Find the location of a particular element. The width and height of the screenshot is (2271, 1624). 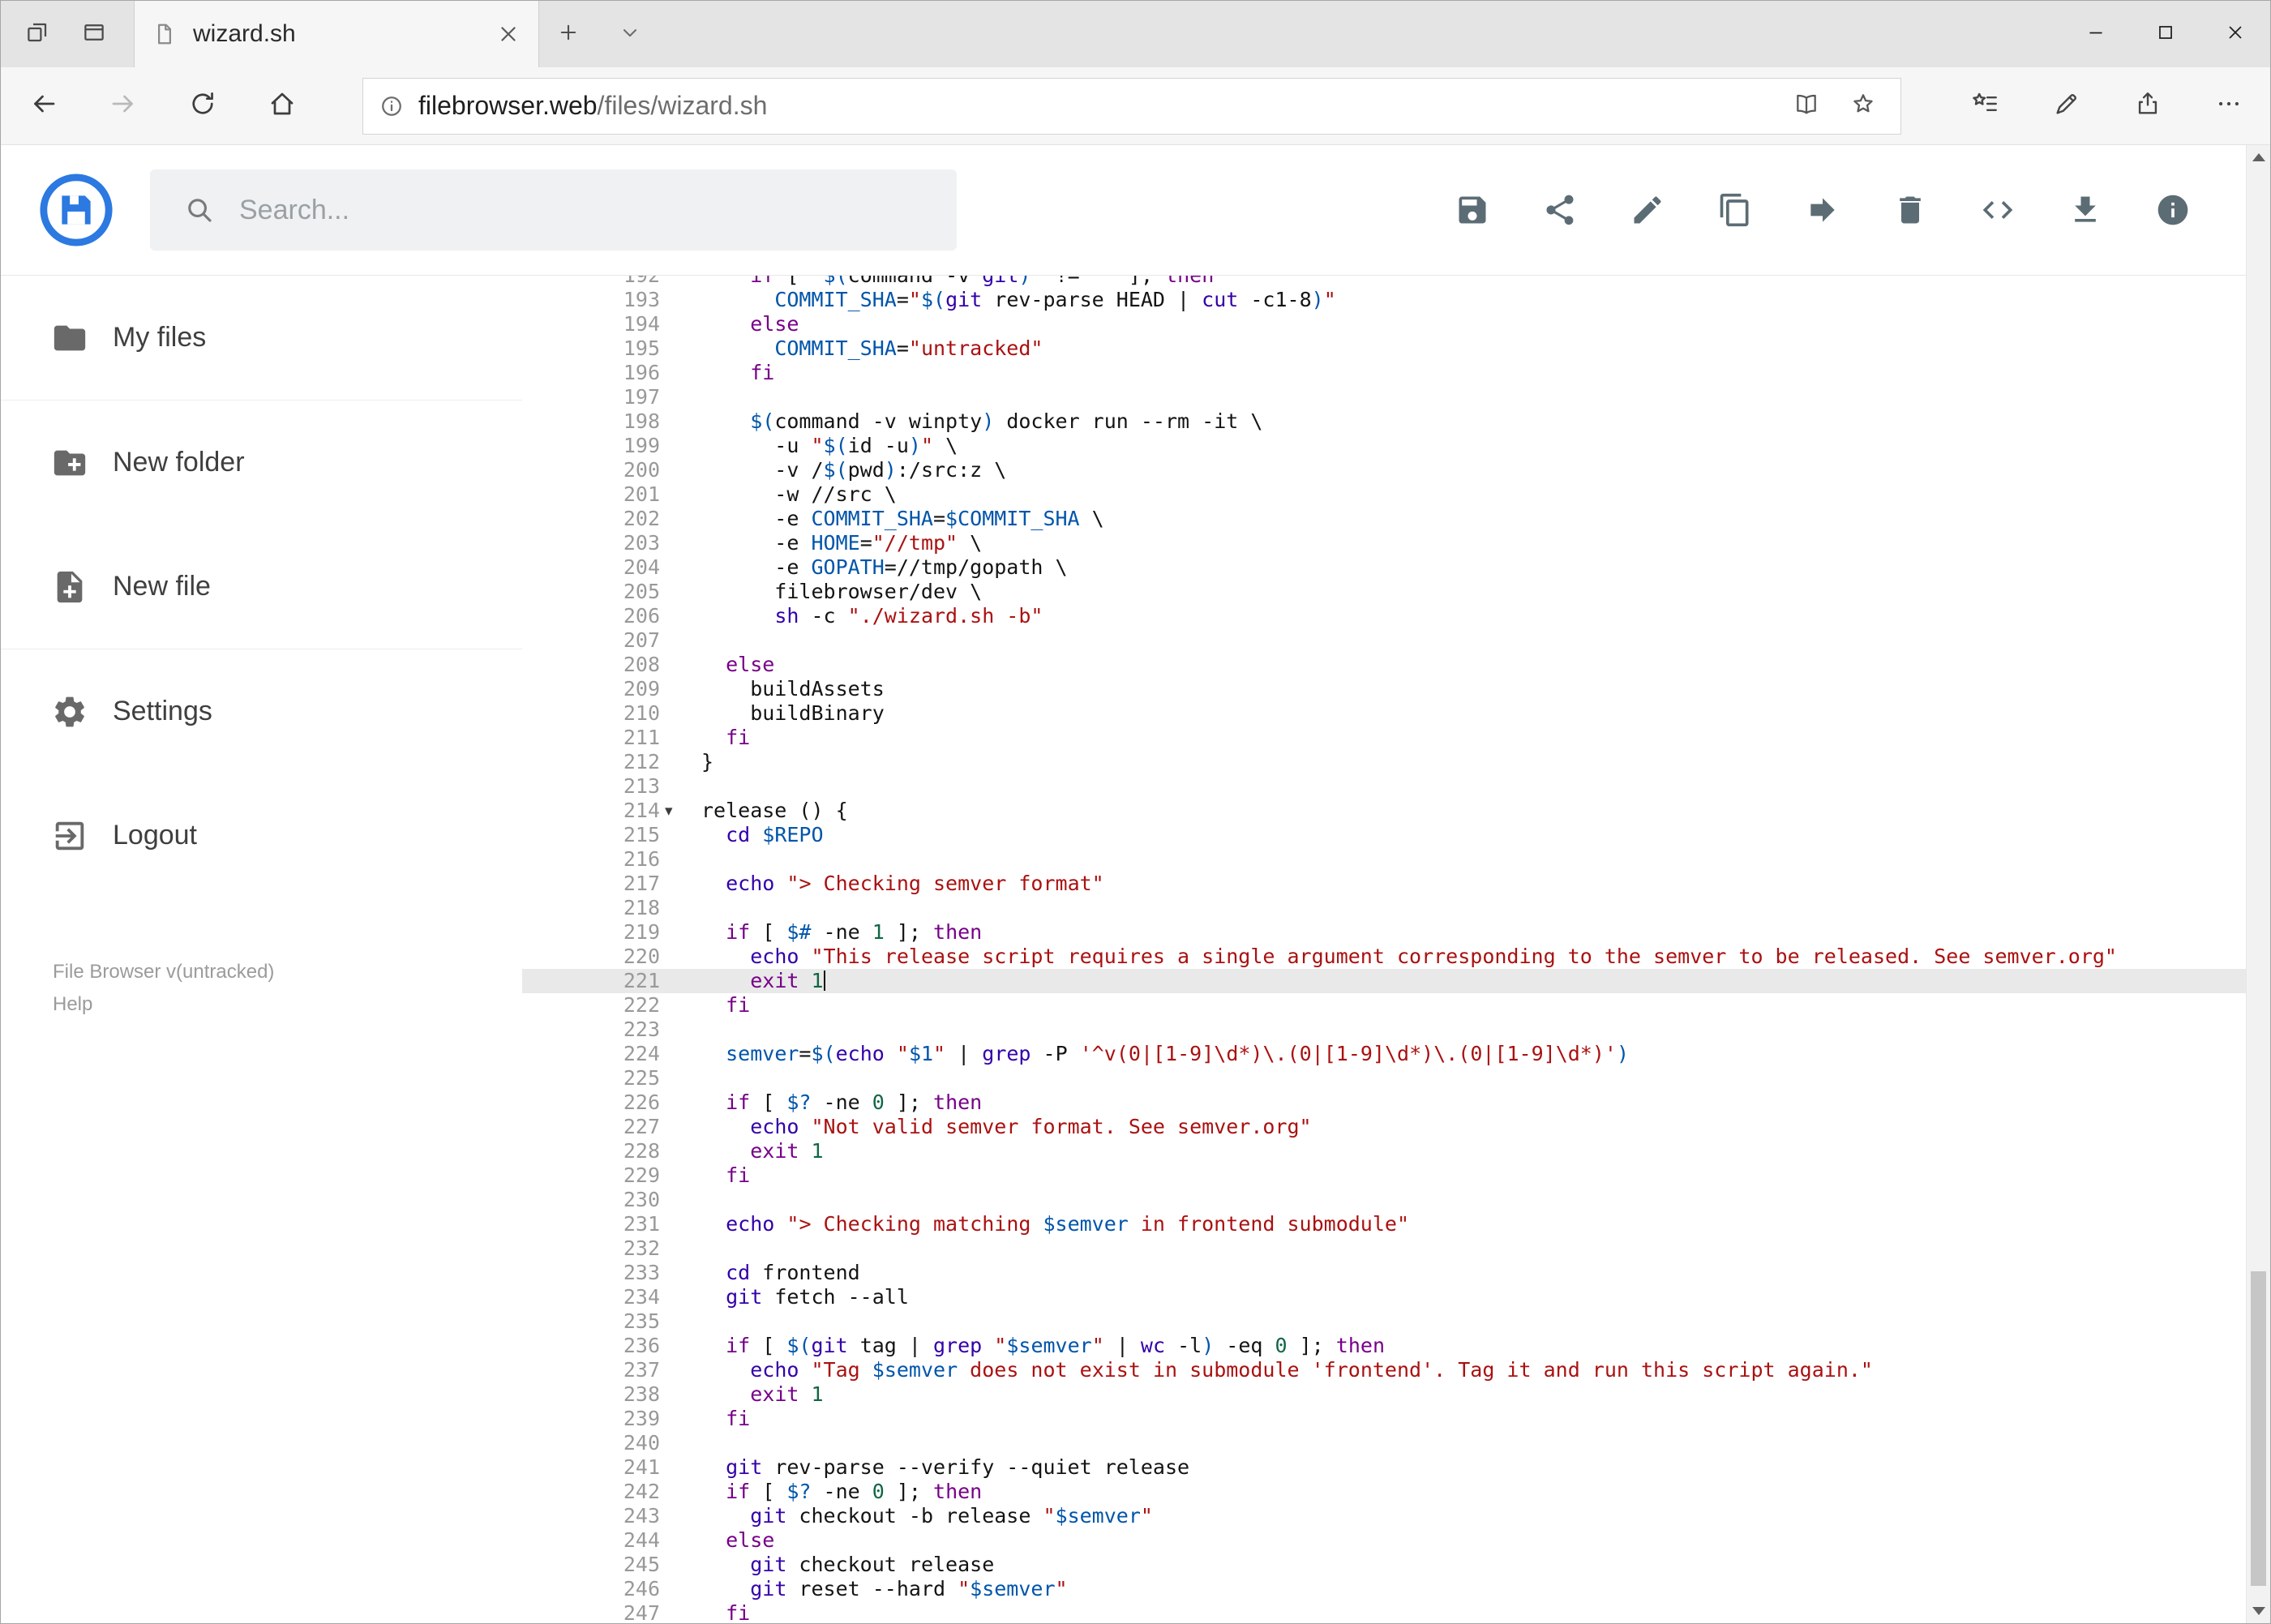

source-view-button is located at coordinates (1998, 210).